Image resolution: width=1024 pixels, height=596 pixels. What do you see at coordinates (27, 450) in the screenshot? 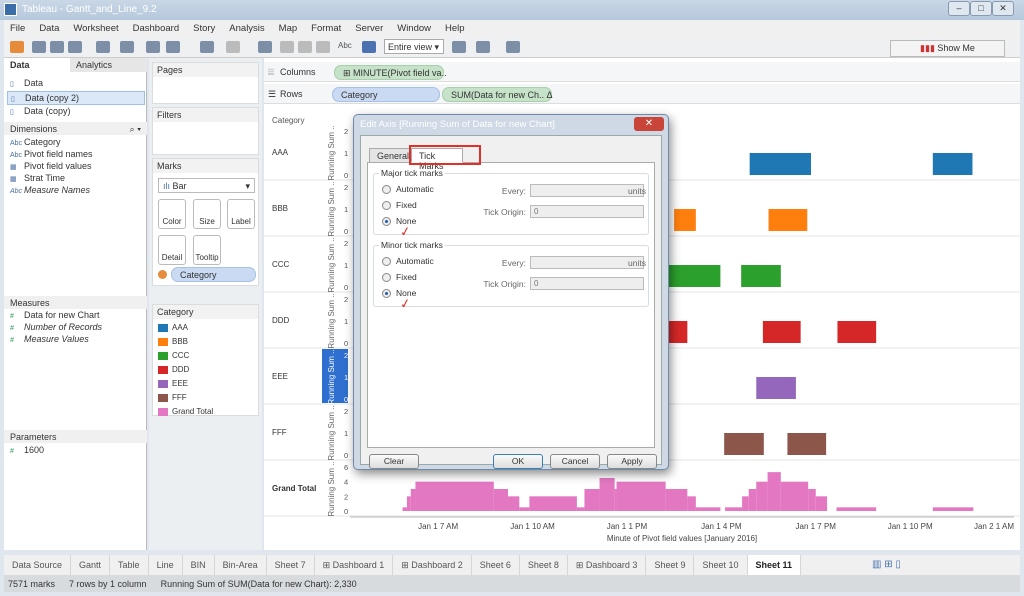
I see `parameter-field: #1600` at bounding box center [27, 450].